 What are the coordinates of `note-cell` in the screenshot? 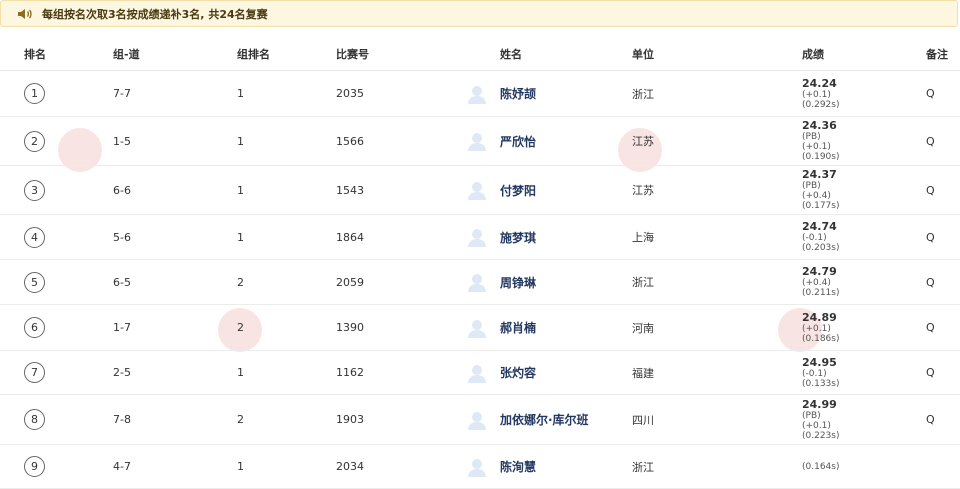 It's located at (943, 466).